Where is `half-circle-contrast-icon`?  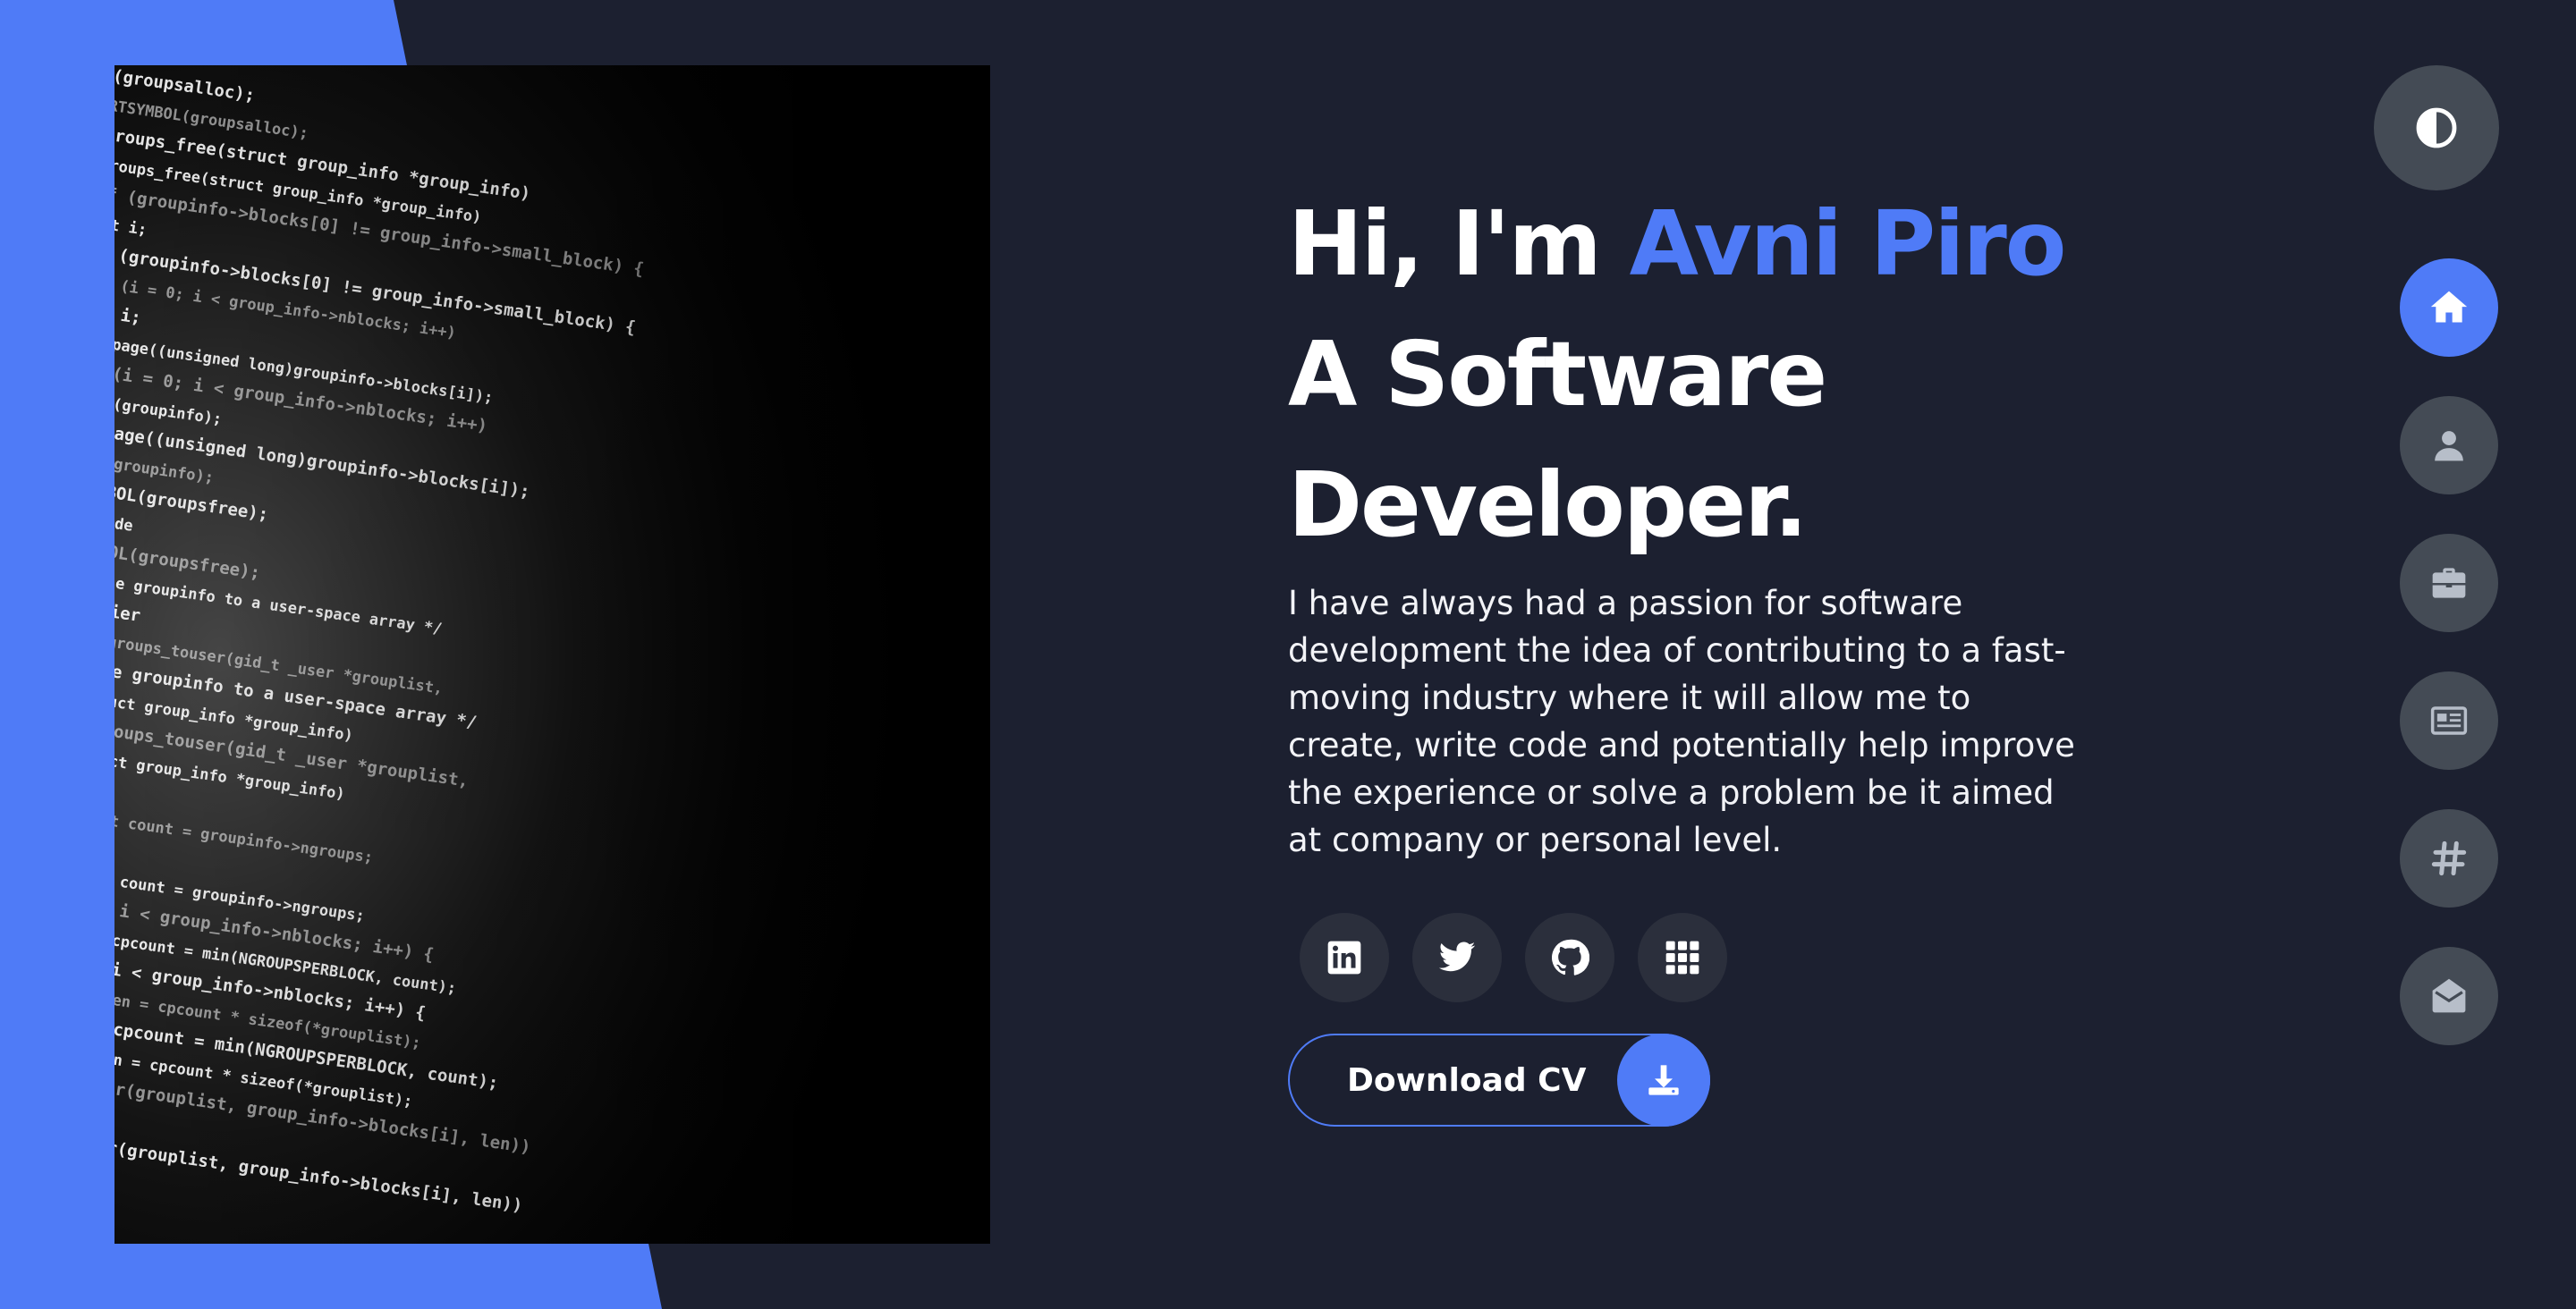 half-circle-contrast-icon is located at coordinates (2436, 127).